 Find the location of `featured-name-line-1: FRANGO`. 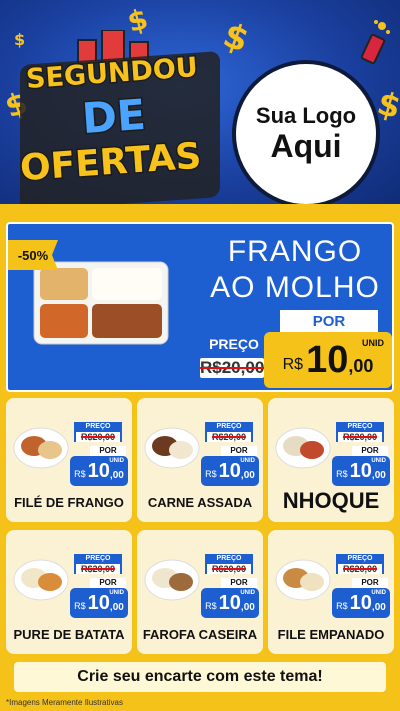

featured-name-line-1: FRANGO is located at coordinates (295, 251).